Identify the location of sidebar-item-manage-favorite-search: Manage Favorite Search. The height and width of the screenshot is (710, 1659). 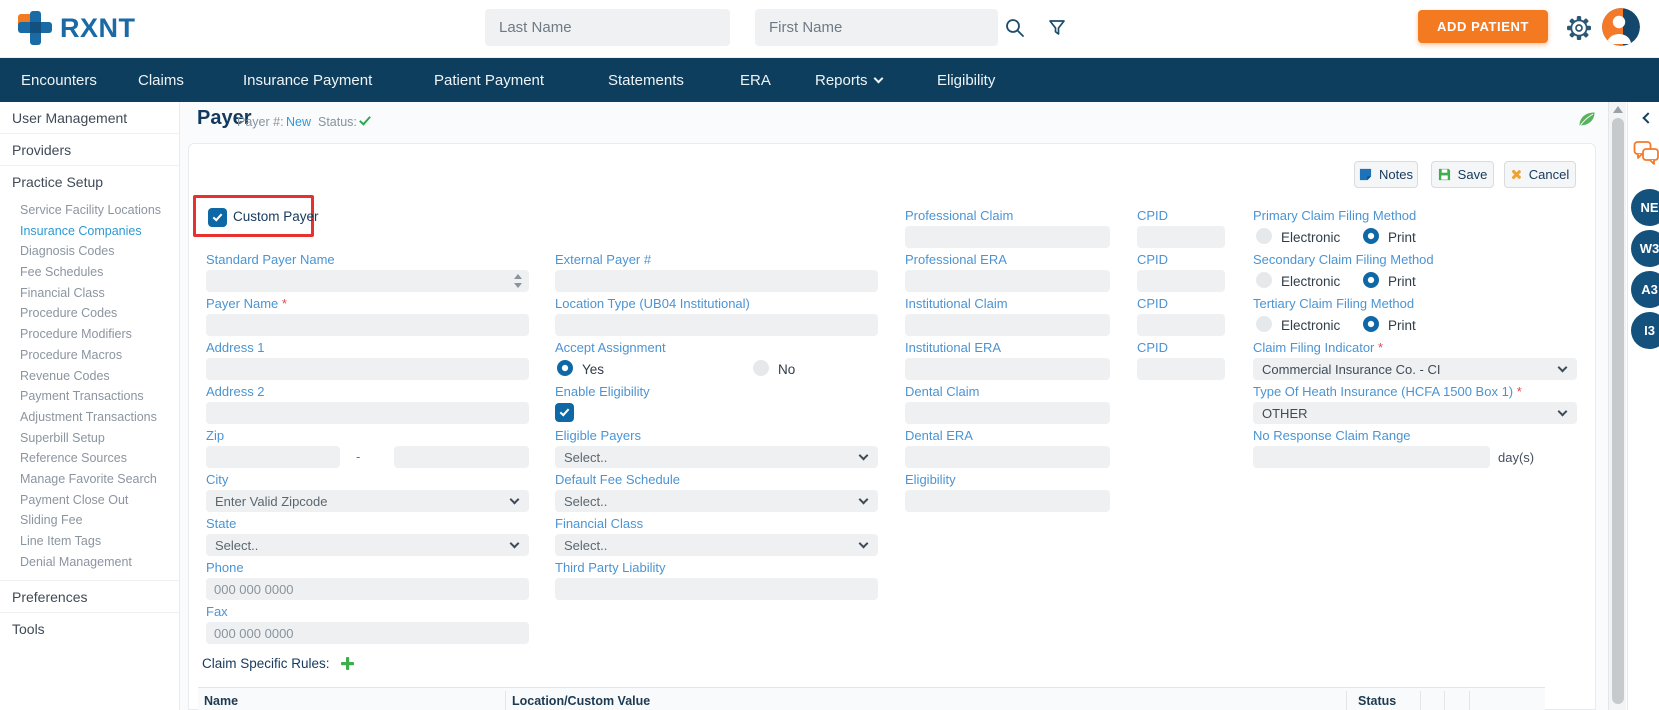
(99, 479).